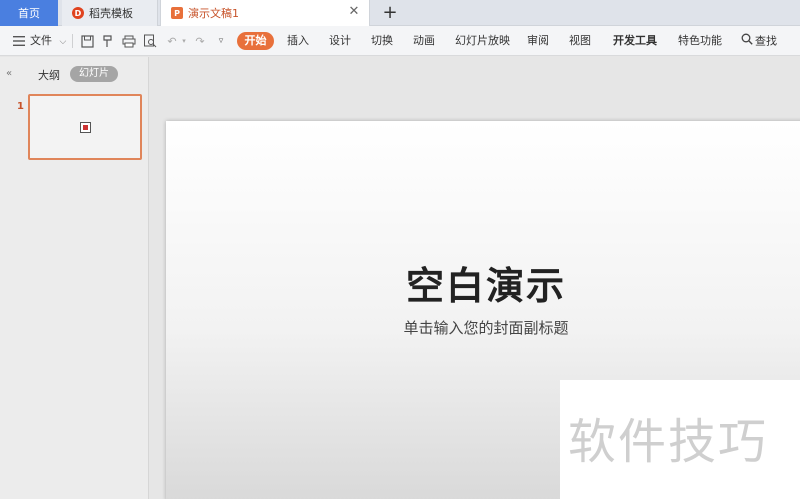 The width and height of the screenshot is (800, 499). What do you see at coordinates (221, 41) in the screenshot?
I see `customize-icon: ▿` at bounding box center [221, 41].